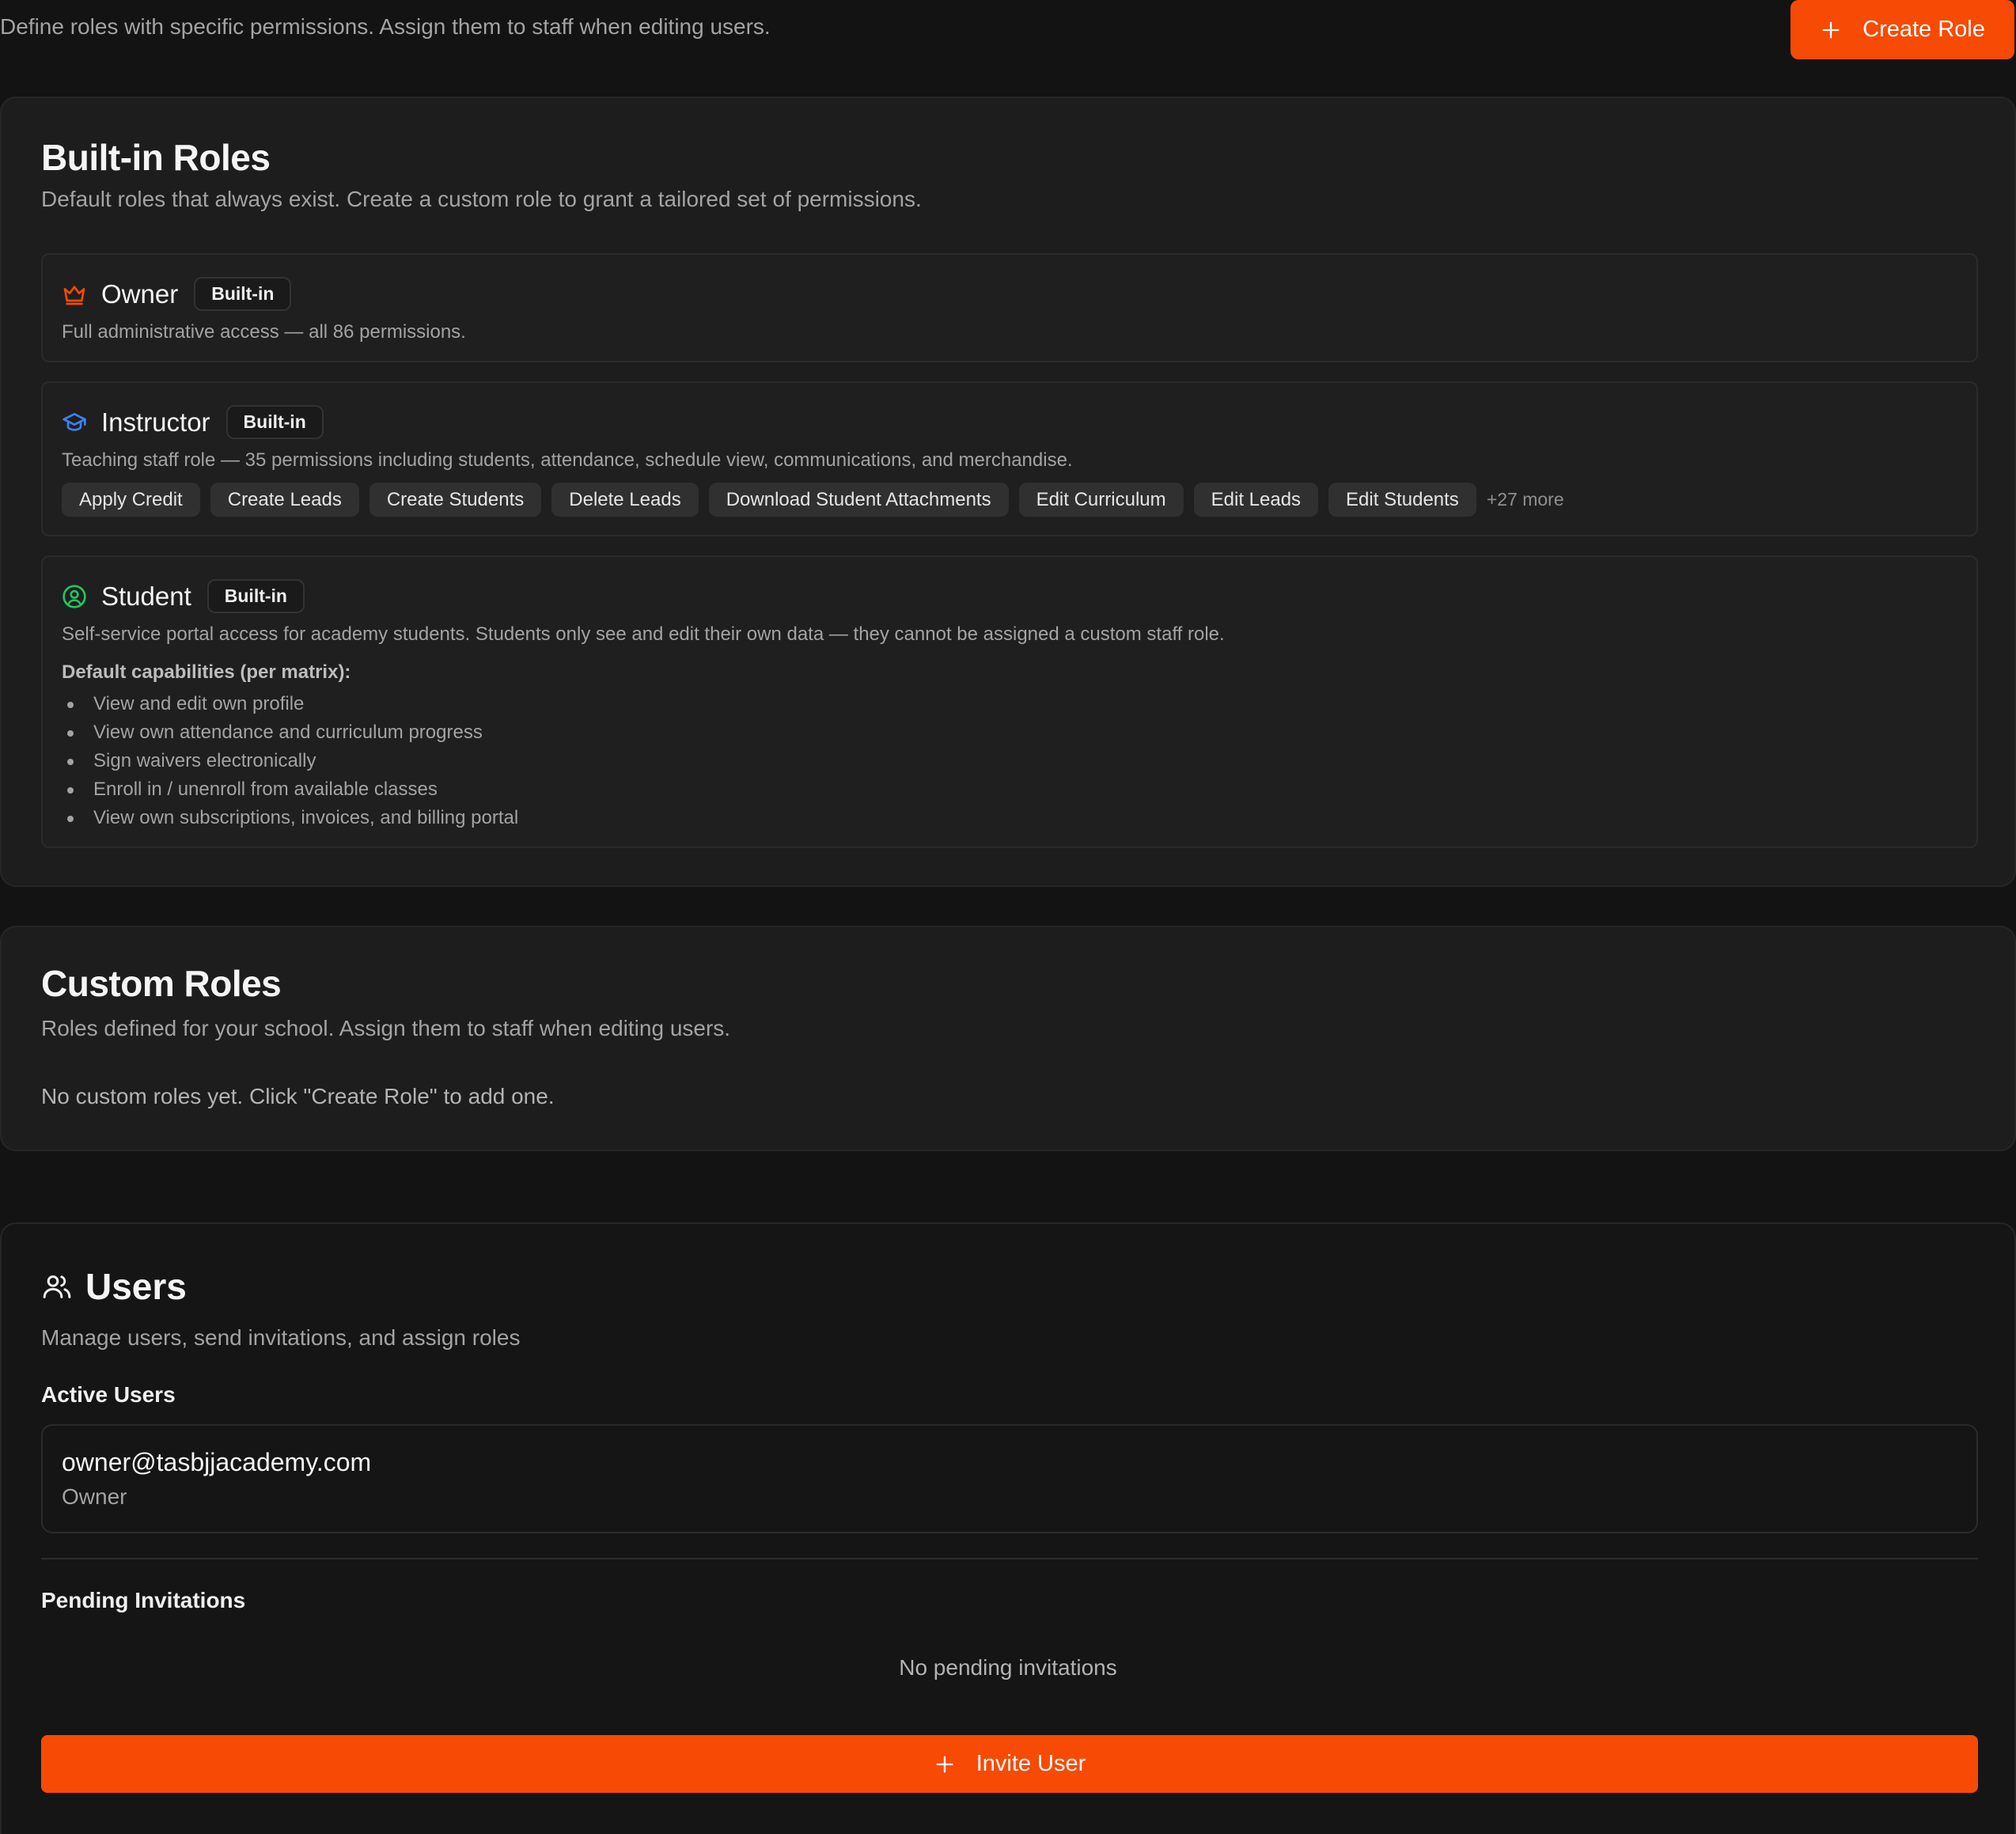  Describe the element at coordinates (1031, 1763) in the screenshot. I see `invite-user-label: Invite User` at that location.